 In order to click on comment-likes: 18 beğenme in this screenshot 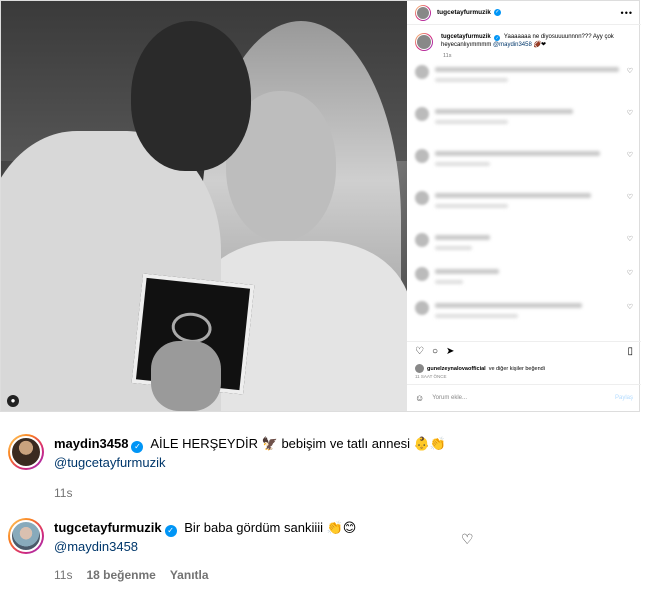, I will do `click(120, 575)`.